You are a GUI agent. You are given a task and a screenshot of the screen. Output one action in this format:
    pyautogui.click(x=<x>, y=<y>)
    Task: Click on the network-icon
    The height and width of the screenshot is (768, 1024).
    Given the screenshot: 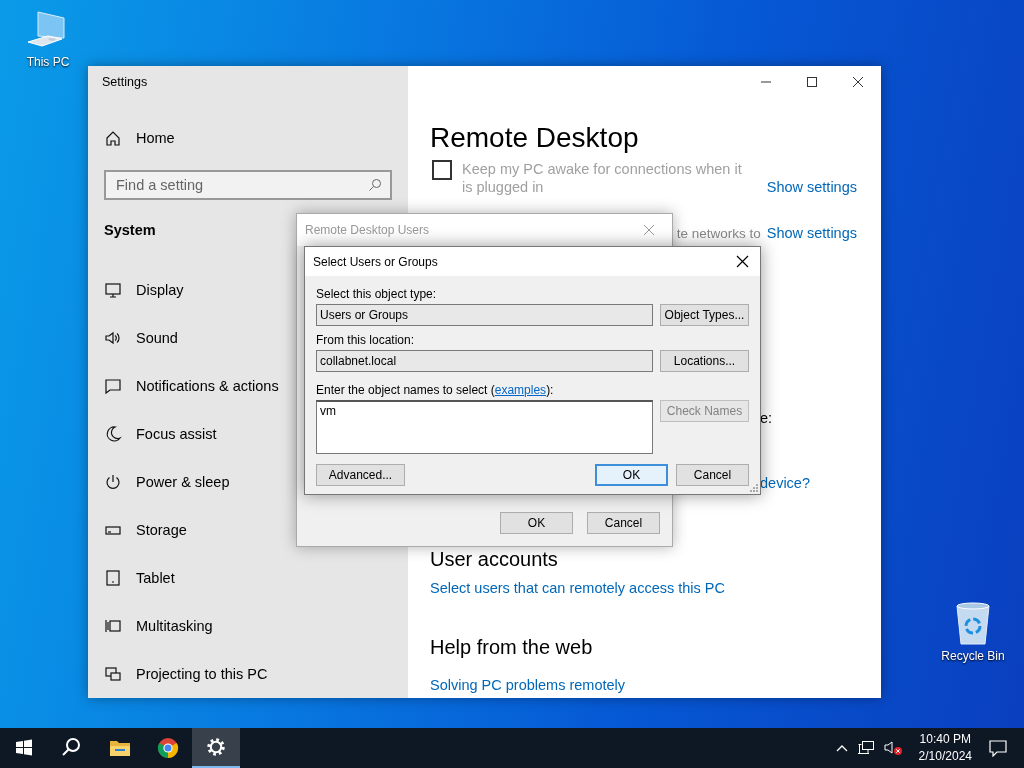 What is the action you would take?
    pyautogui.click(x=865, y=748)
    